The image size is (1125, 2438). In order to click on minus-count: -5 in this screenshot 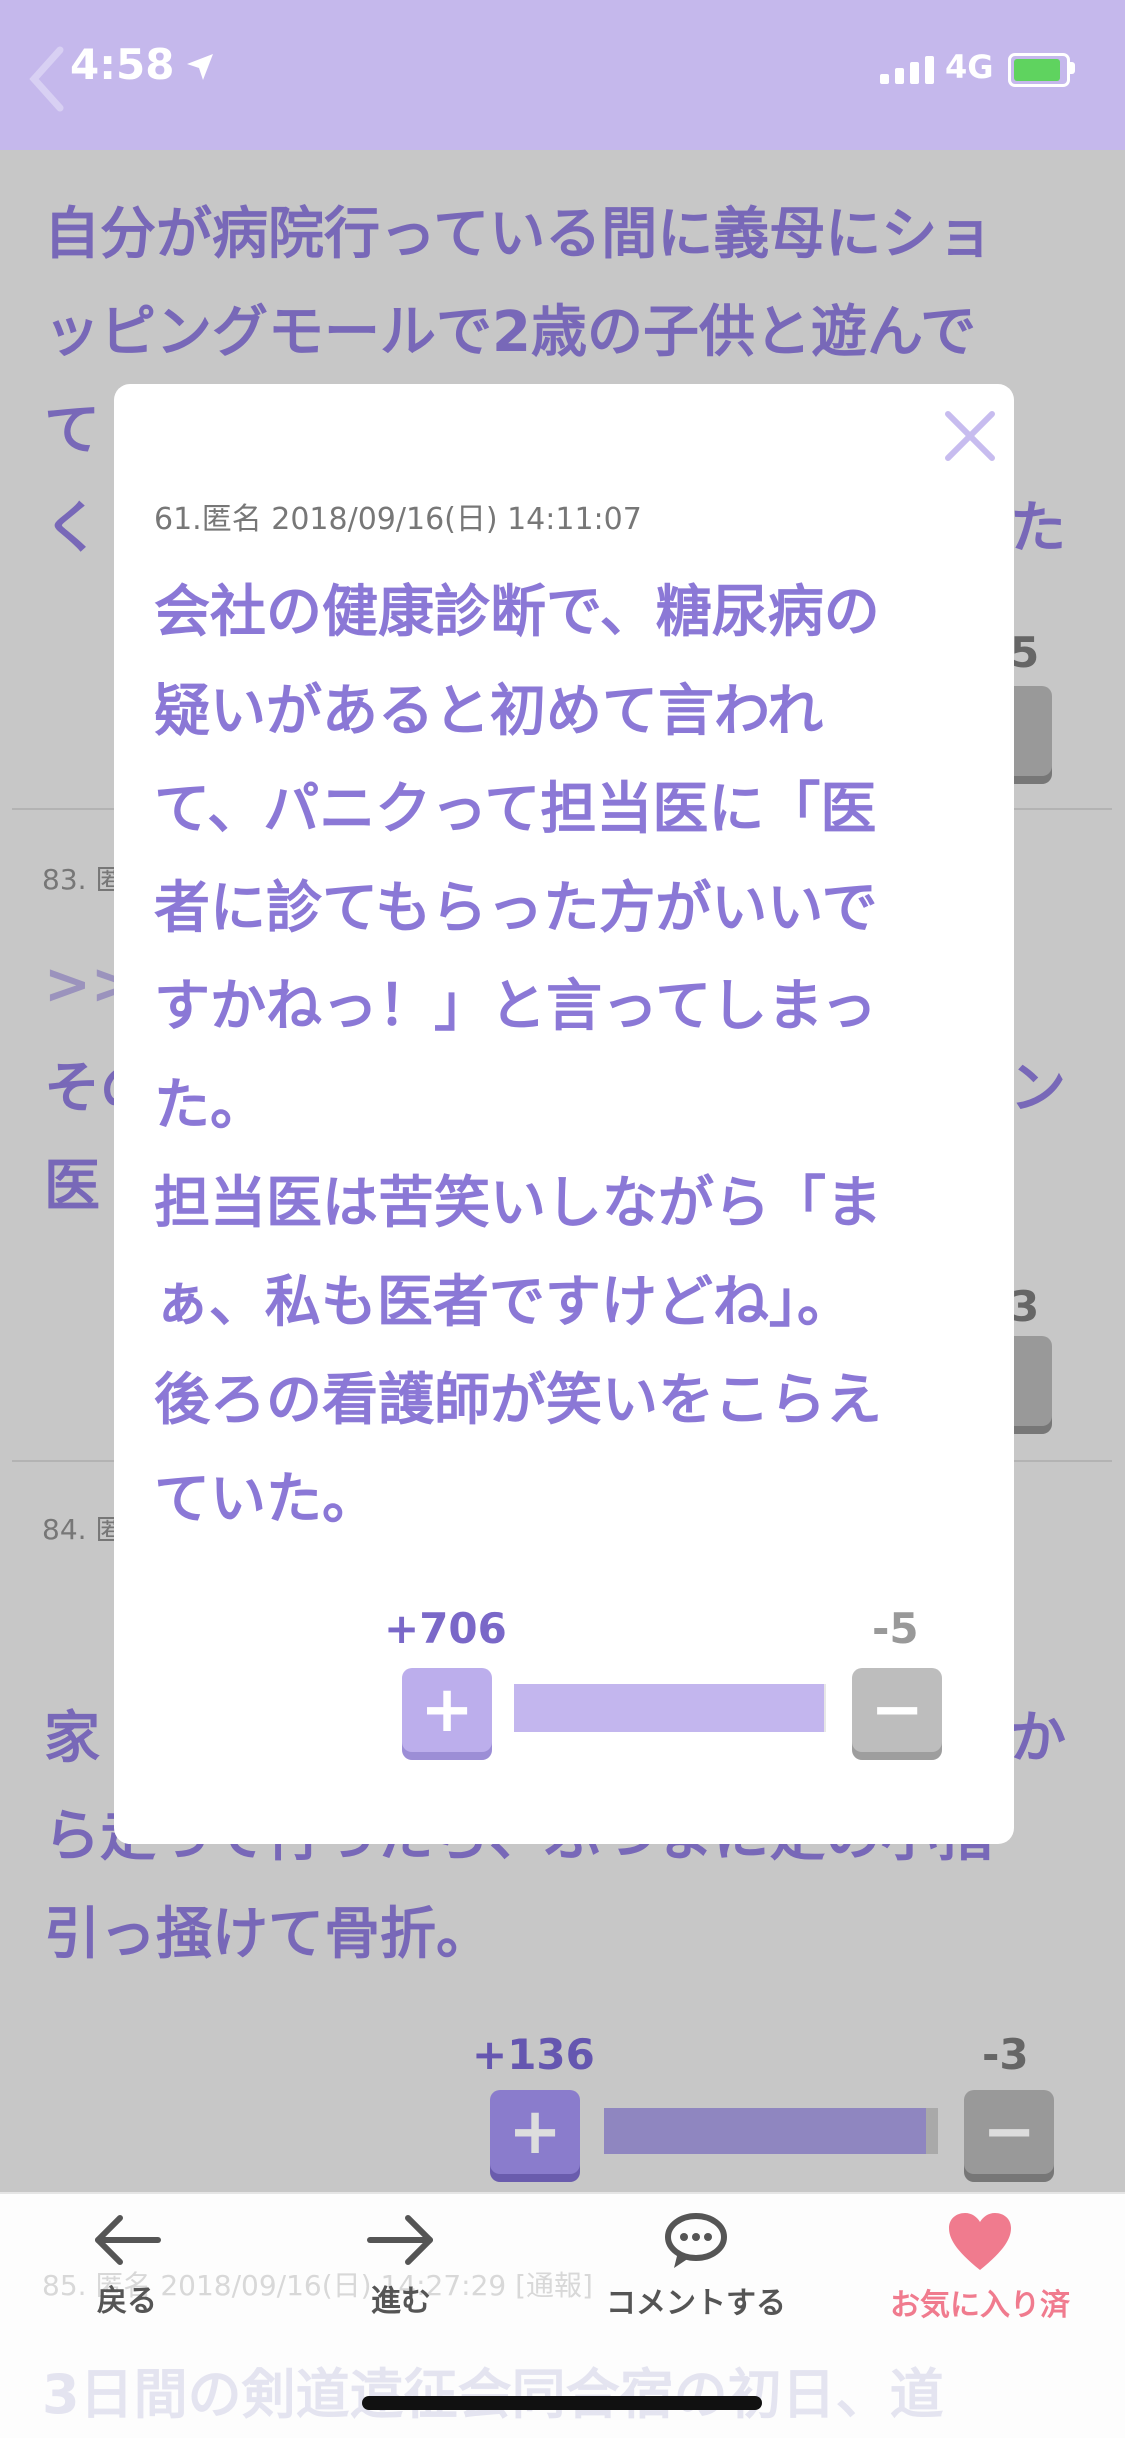, I will do `click(895, 1628)`.